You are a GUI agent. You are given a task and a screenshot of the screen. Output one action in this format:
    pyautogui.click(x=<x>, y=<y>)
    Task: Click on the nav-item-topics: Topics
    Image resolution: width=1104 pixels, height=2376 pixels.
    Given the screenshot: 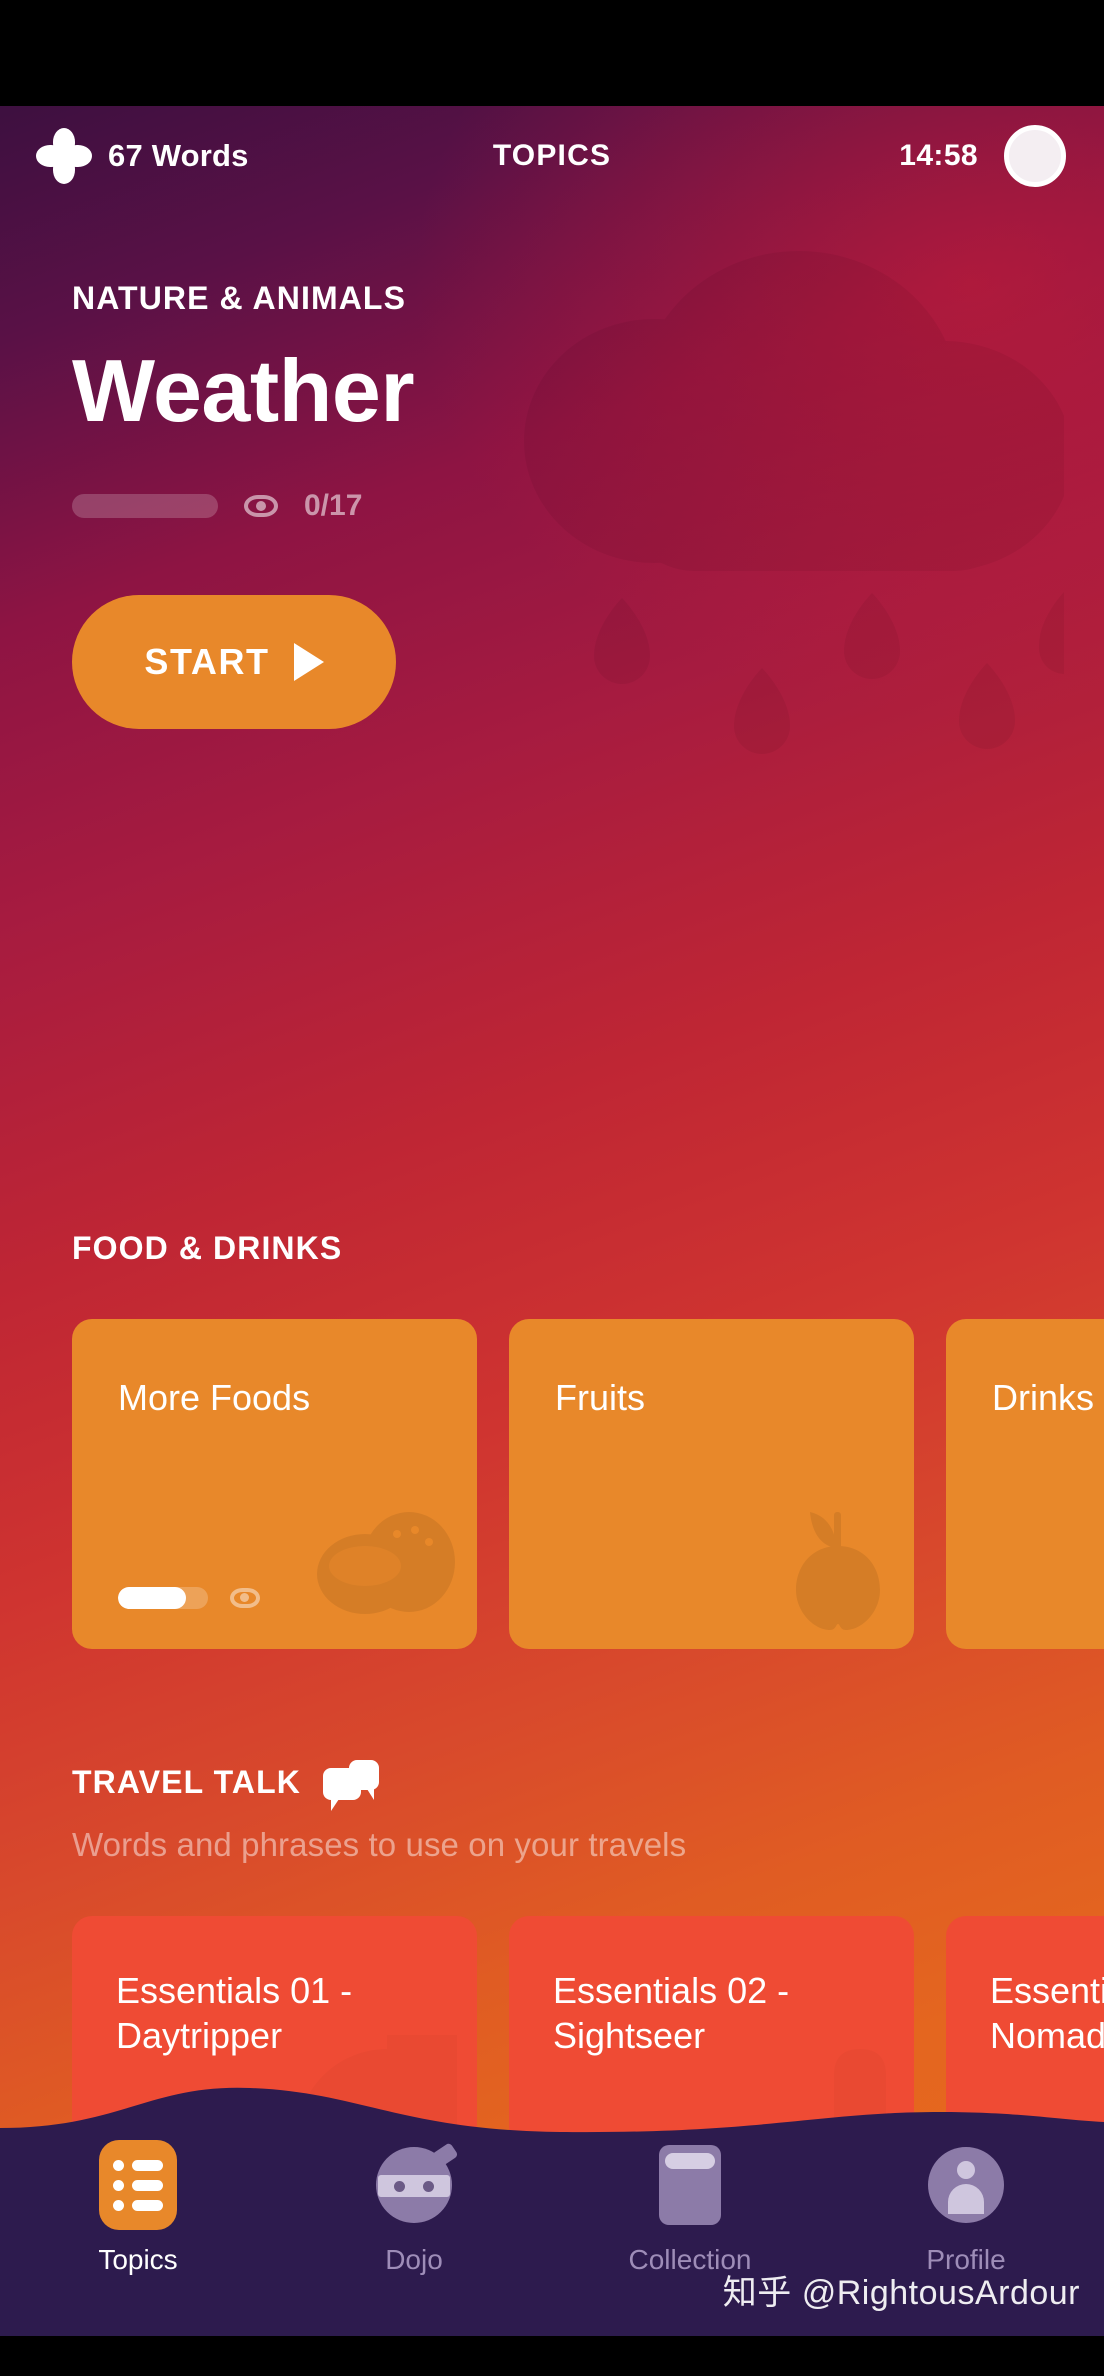 What is the action you would take?
    pyautogui.click(x=138, y=2205)
    